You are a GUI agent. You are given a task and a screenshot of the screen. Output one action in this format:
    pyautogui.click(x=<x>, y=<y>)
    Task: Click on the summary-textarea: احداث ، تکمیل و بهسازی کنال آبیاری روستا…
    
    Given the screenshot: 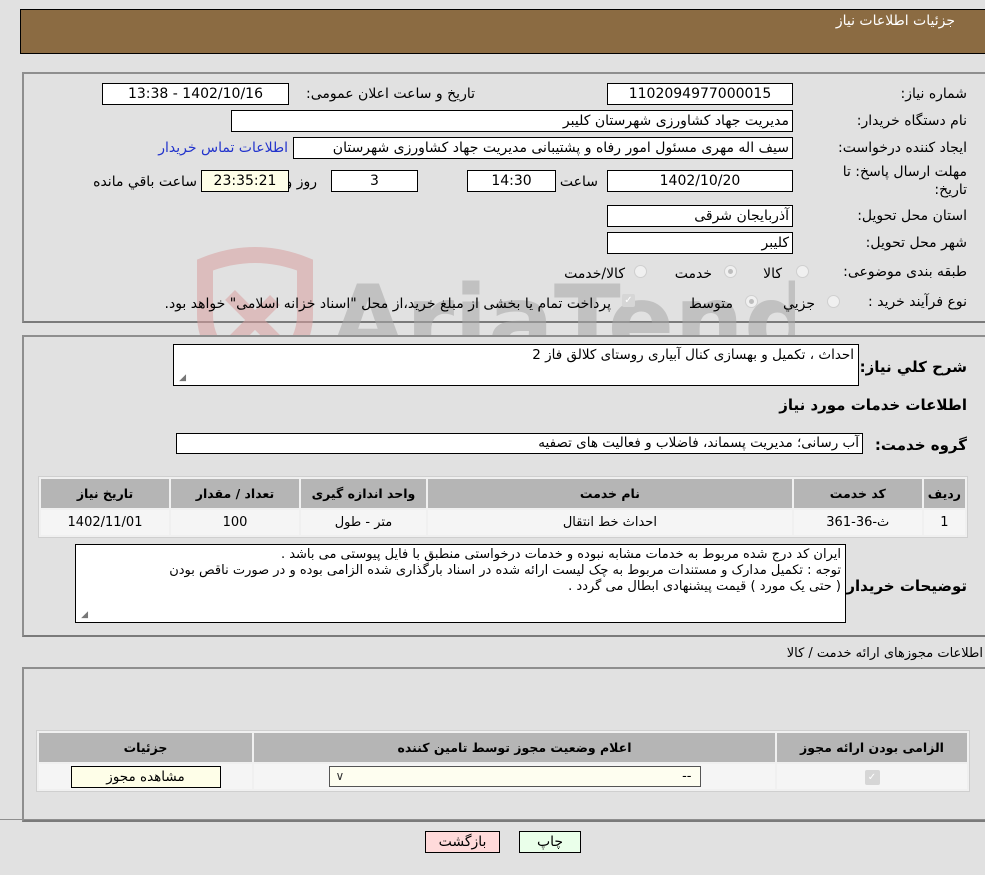 What is the action you would take?
    pyautogui.click(x=516, y=365)
    